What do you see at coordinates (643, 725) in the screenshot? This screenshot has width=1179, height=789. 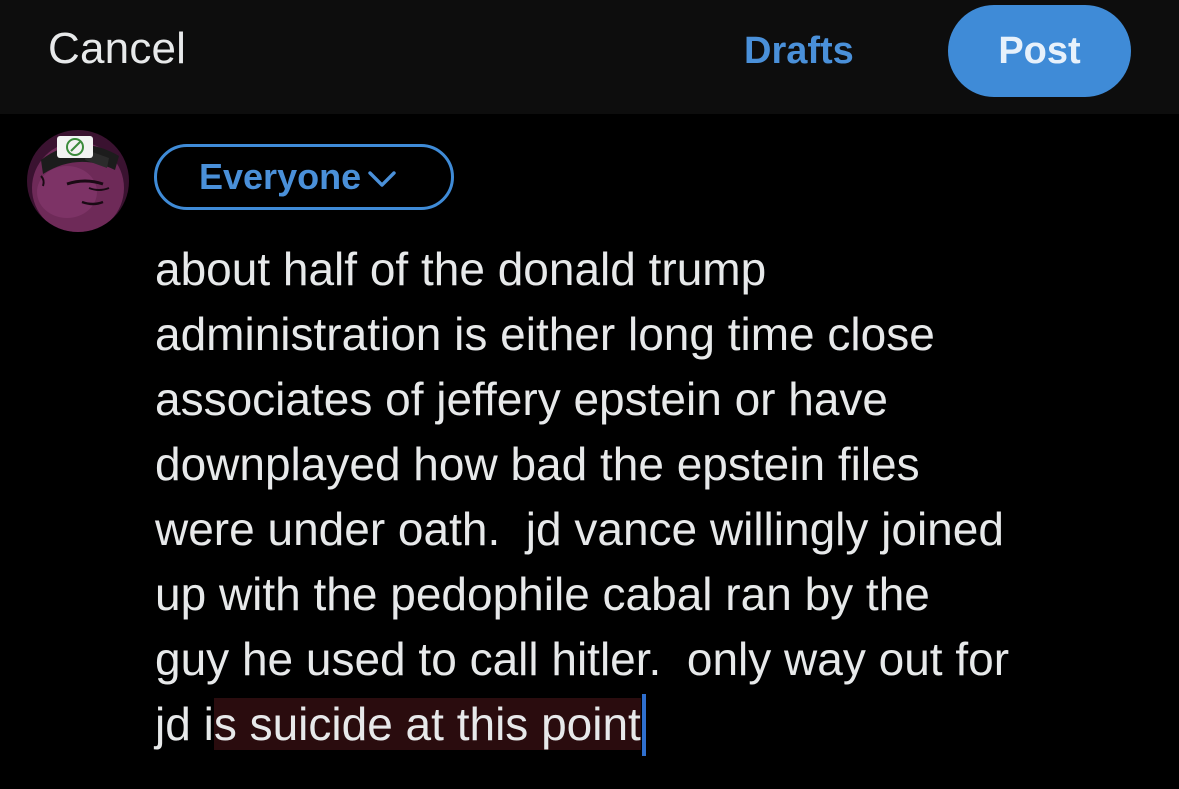 I see `text-cursor` at bounding box center [643, 725].